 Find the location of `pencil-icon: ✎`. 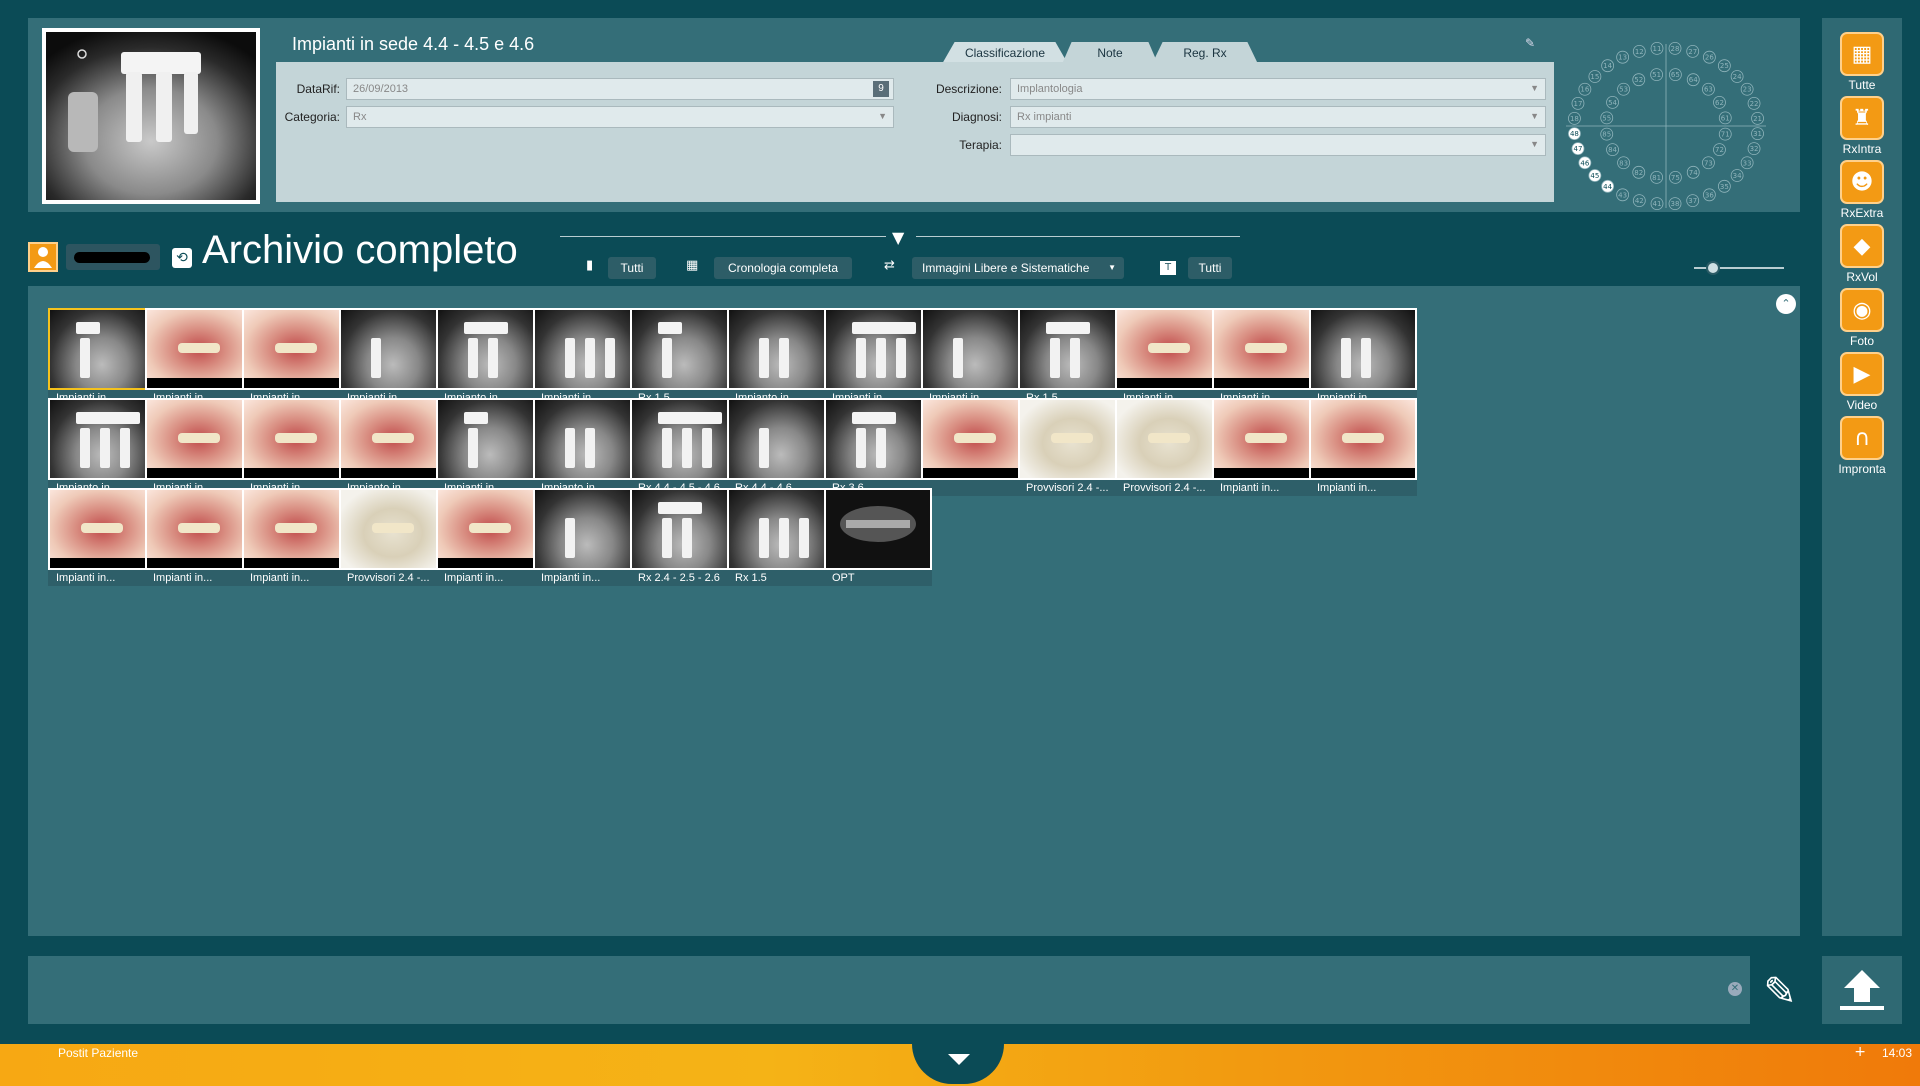

pencil-icon: ✎ is located at coordinates (1780, 992).